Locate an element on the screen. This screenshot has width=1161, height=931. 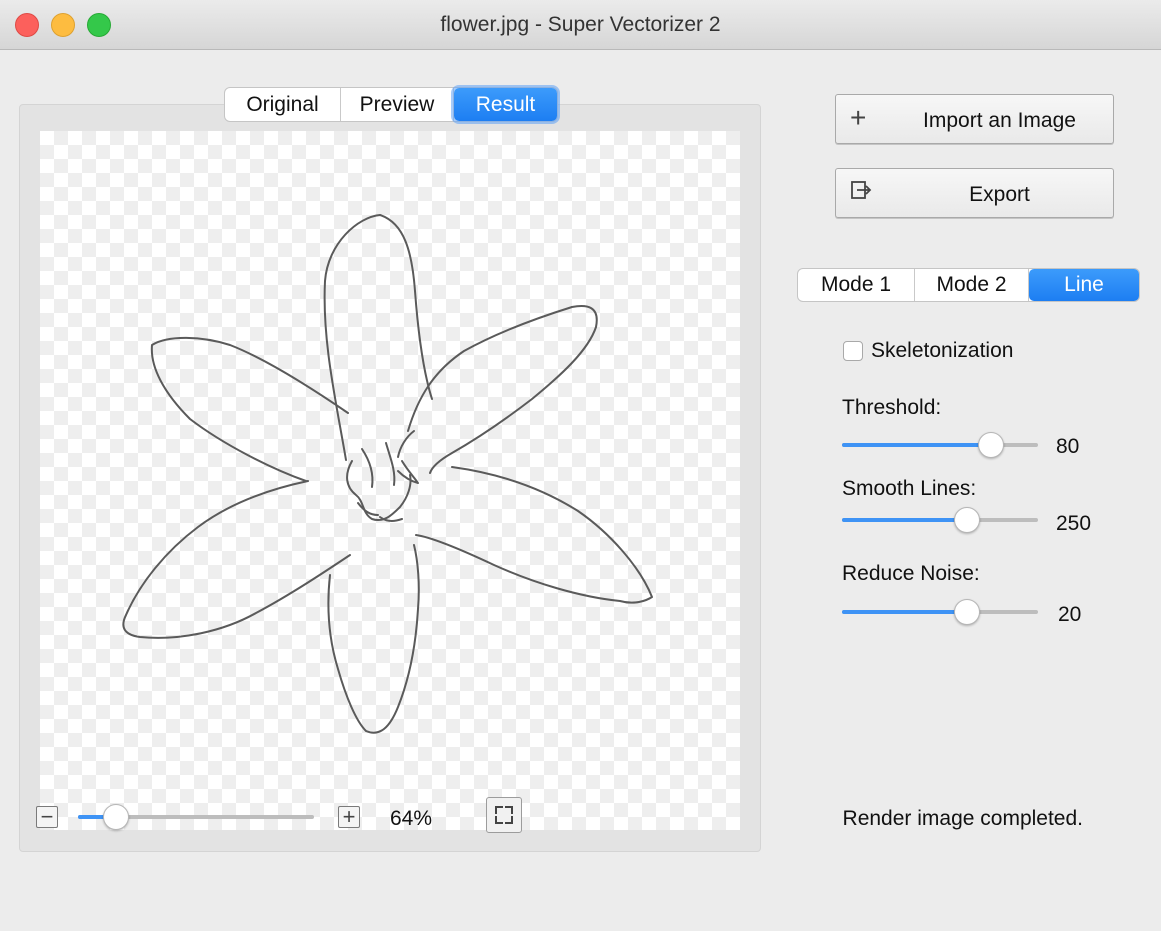
minus-icon: − is located at coordinates (47, 816).